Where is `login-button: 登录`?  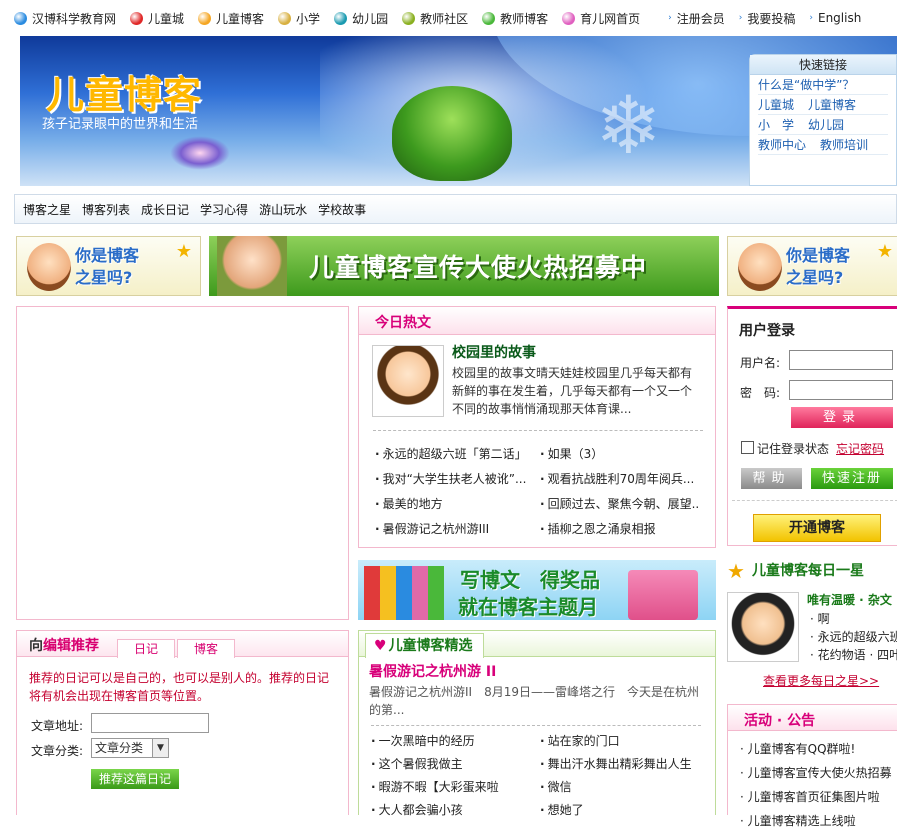
login-button: 登录 is located at coordinates (842, 417).